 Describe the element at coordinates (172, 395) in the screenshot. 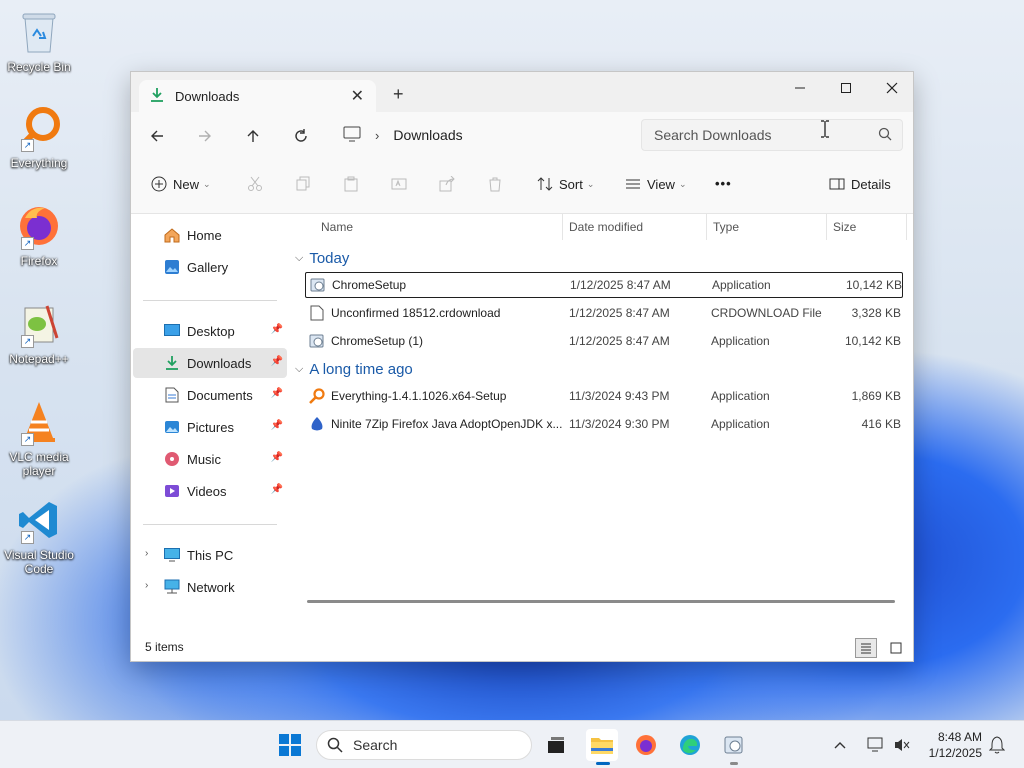

I see `document-icon` at that location.